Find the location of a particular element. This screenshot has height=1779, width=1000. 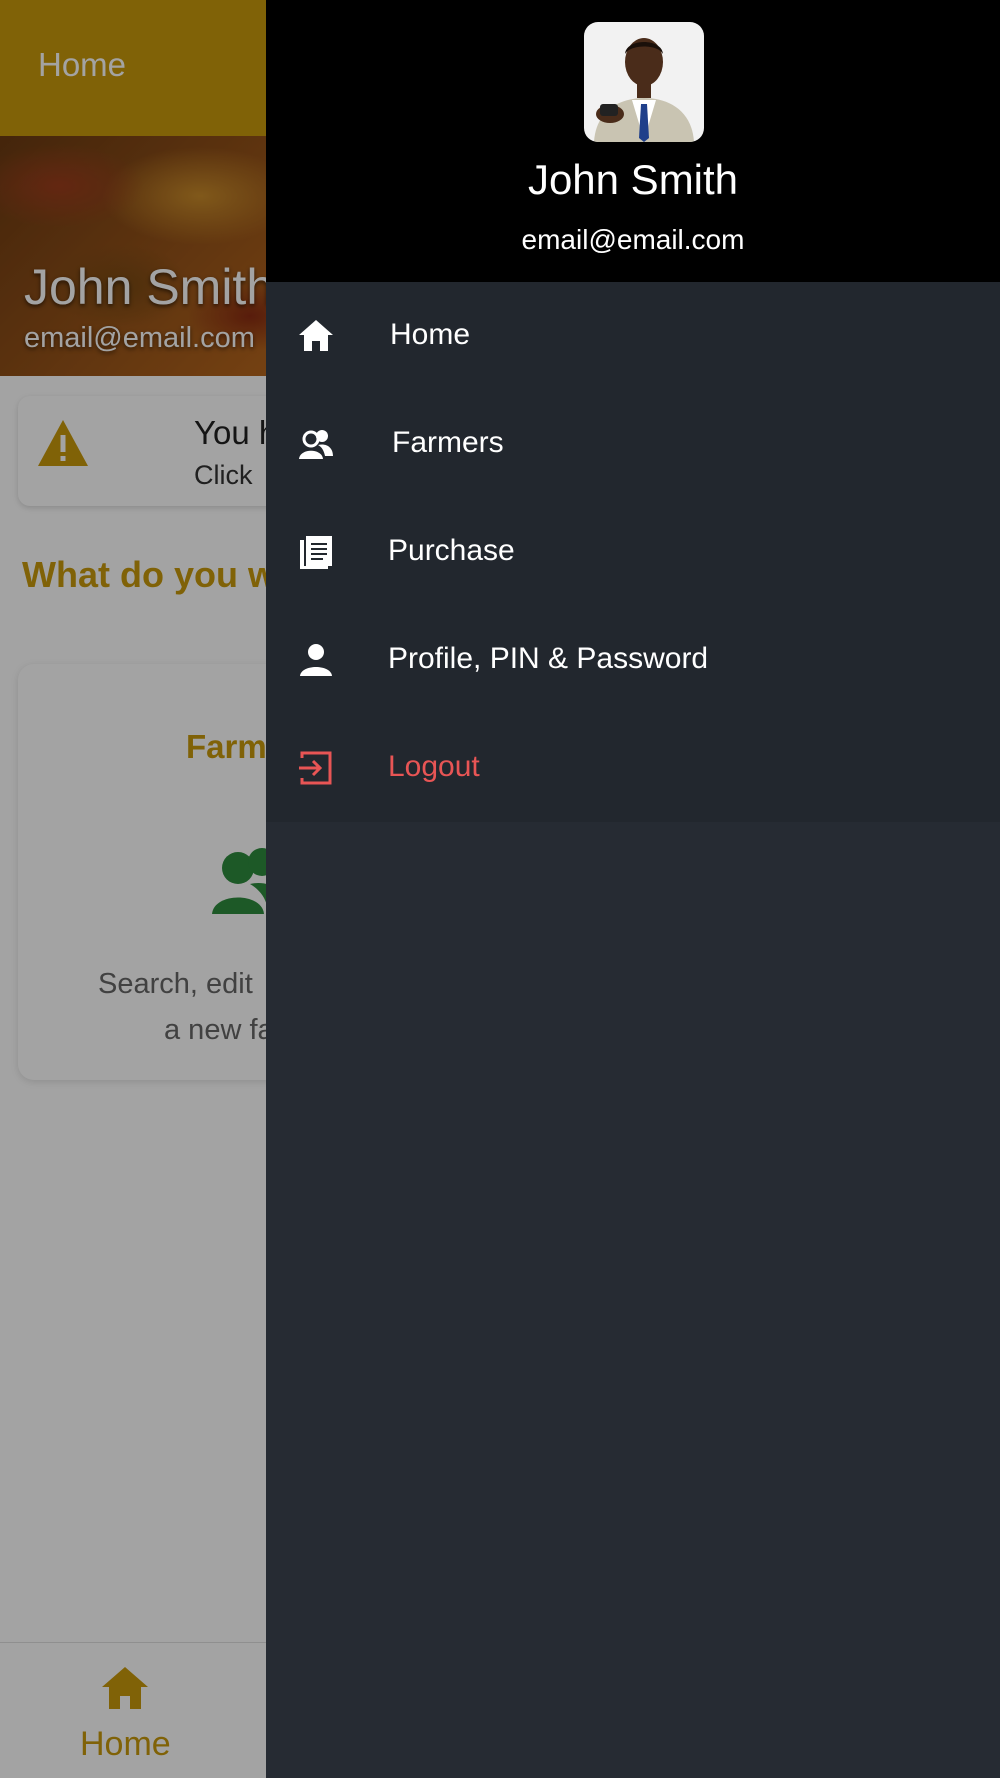

menu-item-farmers: Farmers is located at coordinates (633, 444).